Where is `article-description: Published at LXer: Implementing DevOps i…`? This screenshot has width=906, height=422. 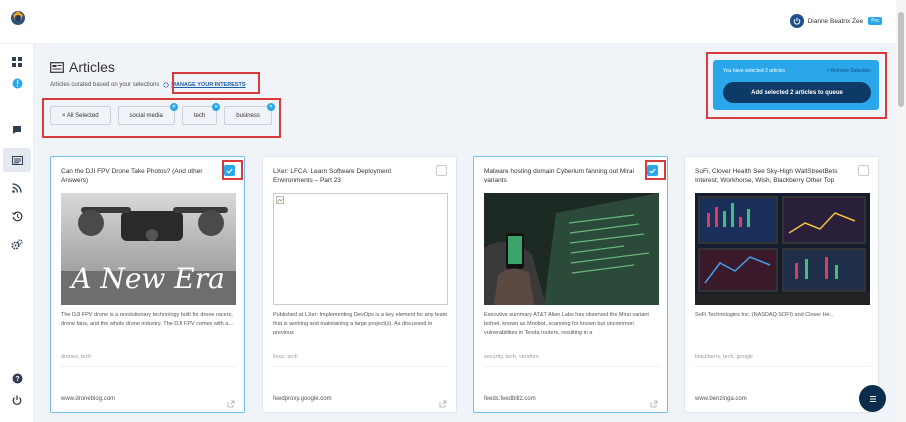 article-description: Published at LXer: Implementing DevOps i… is located at coordinates (360, 324).